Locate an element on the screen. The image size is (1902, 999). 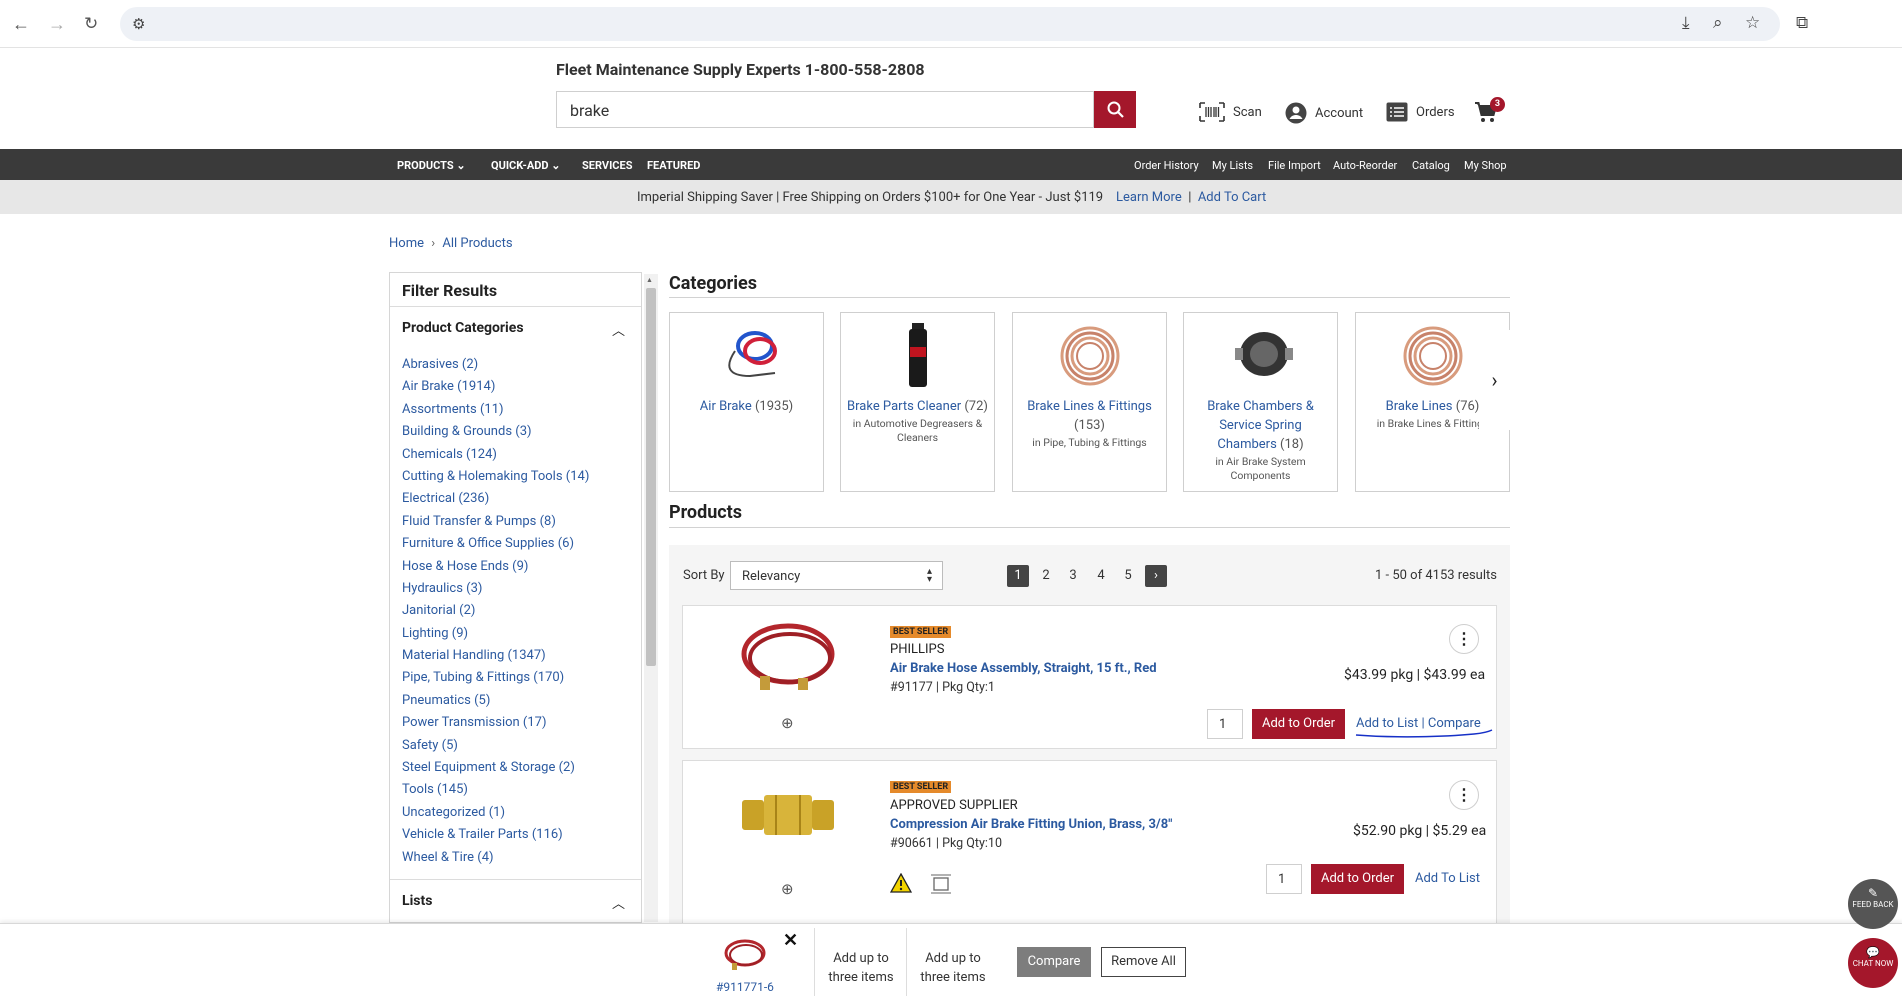
category-filter-item: Material Handling (1347) is located at coordinates (495, 656).